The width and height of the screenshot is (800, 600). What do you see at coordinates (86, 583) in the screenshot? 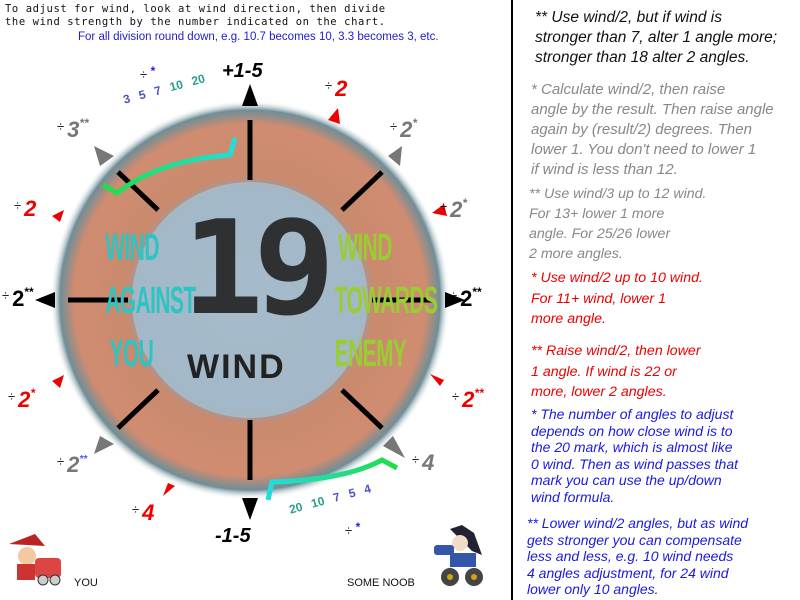
I see `player-you-label: YOU` at bounding box center [86, 583].